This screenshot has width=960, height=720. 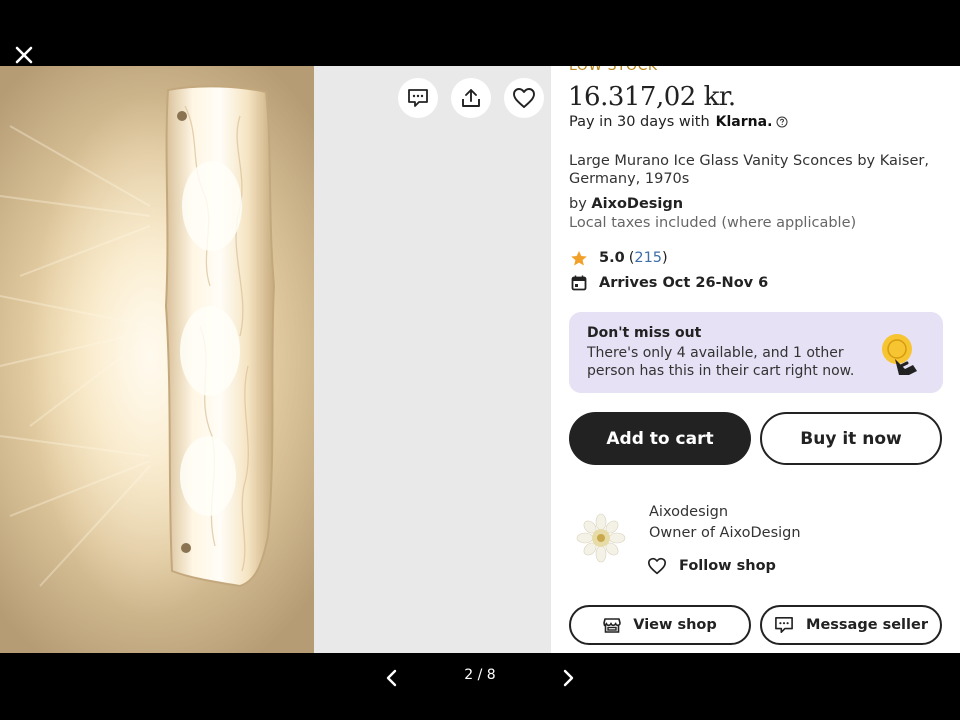 I want to click on star-icon, so click(x=579, y=258).